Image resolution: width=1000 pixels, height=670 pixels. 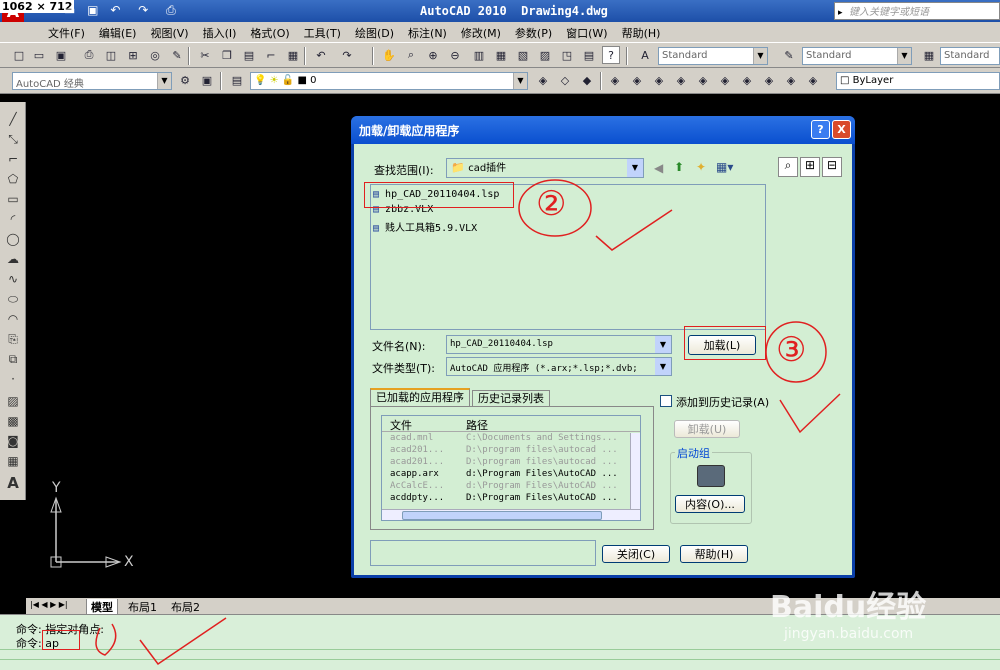 What do you see at coordinates (551, 204) in the screenshot?
I see `annotation-2: ②` at bounding box center [551, 204].